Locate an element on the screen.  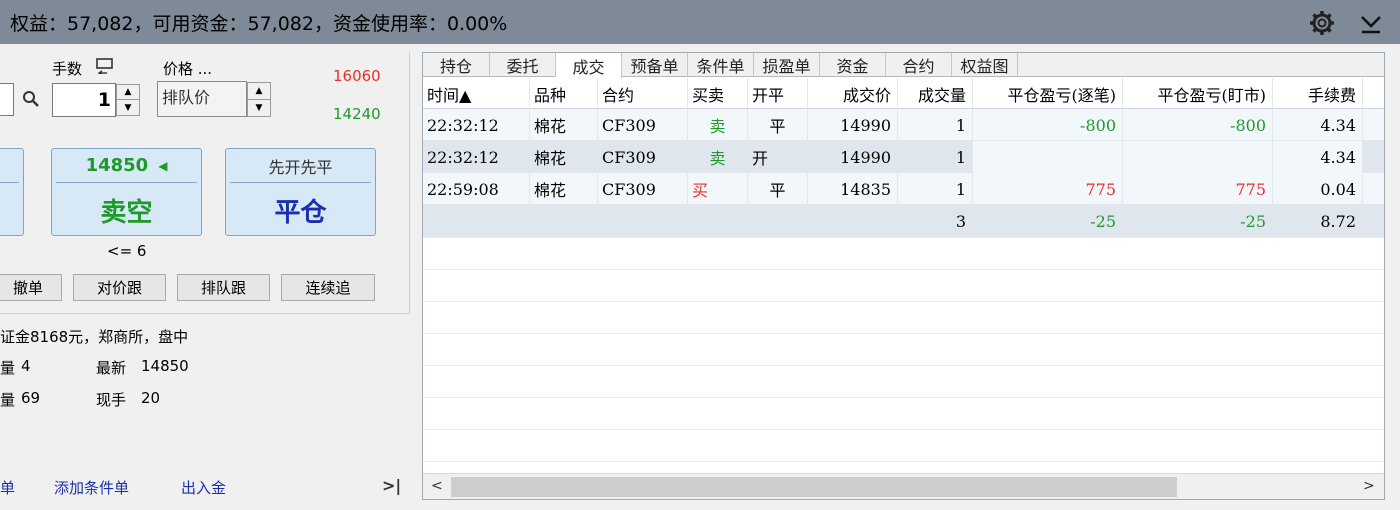
current-lots-label: 现手 is located at coordinates (111, 400).